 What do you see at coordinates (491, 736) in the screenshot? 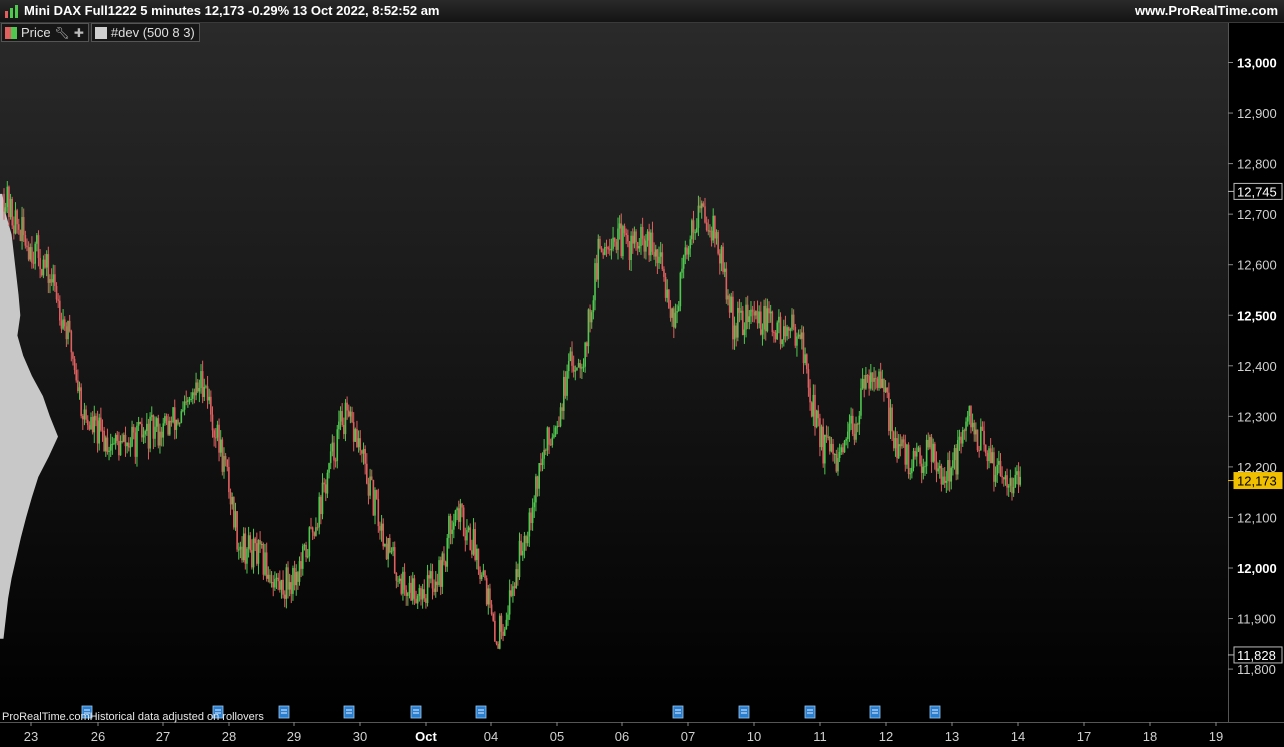
I see `time-tick-label: 04` at bounding box center [491, 736].